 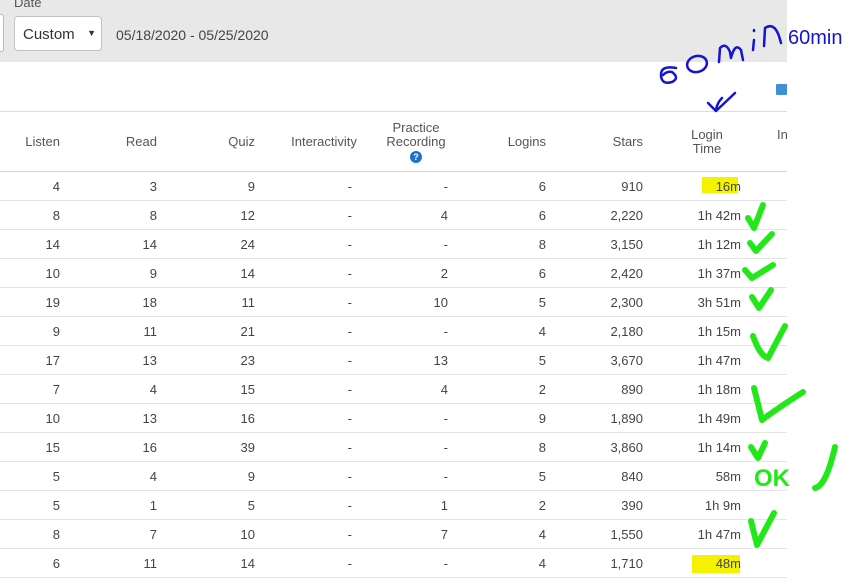 What do you see at coordinates (728, 476) in the screenshot?
I see `cell-login-time: 58m` at bounding box center [728, 476].